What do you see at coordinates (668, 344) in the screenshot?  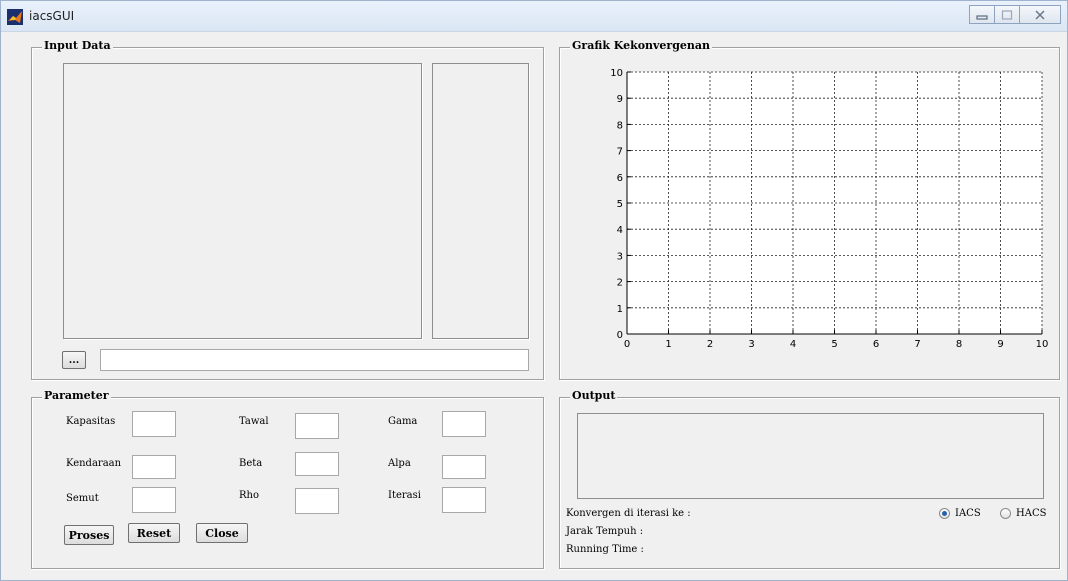 I see `x-tick-label: 1` at bounding box center [668, 344].